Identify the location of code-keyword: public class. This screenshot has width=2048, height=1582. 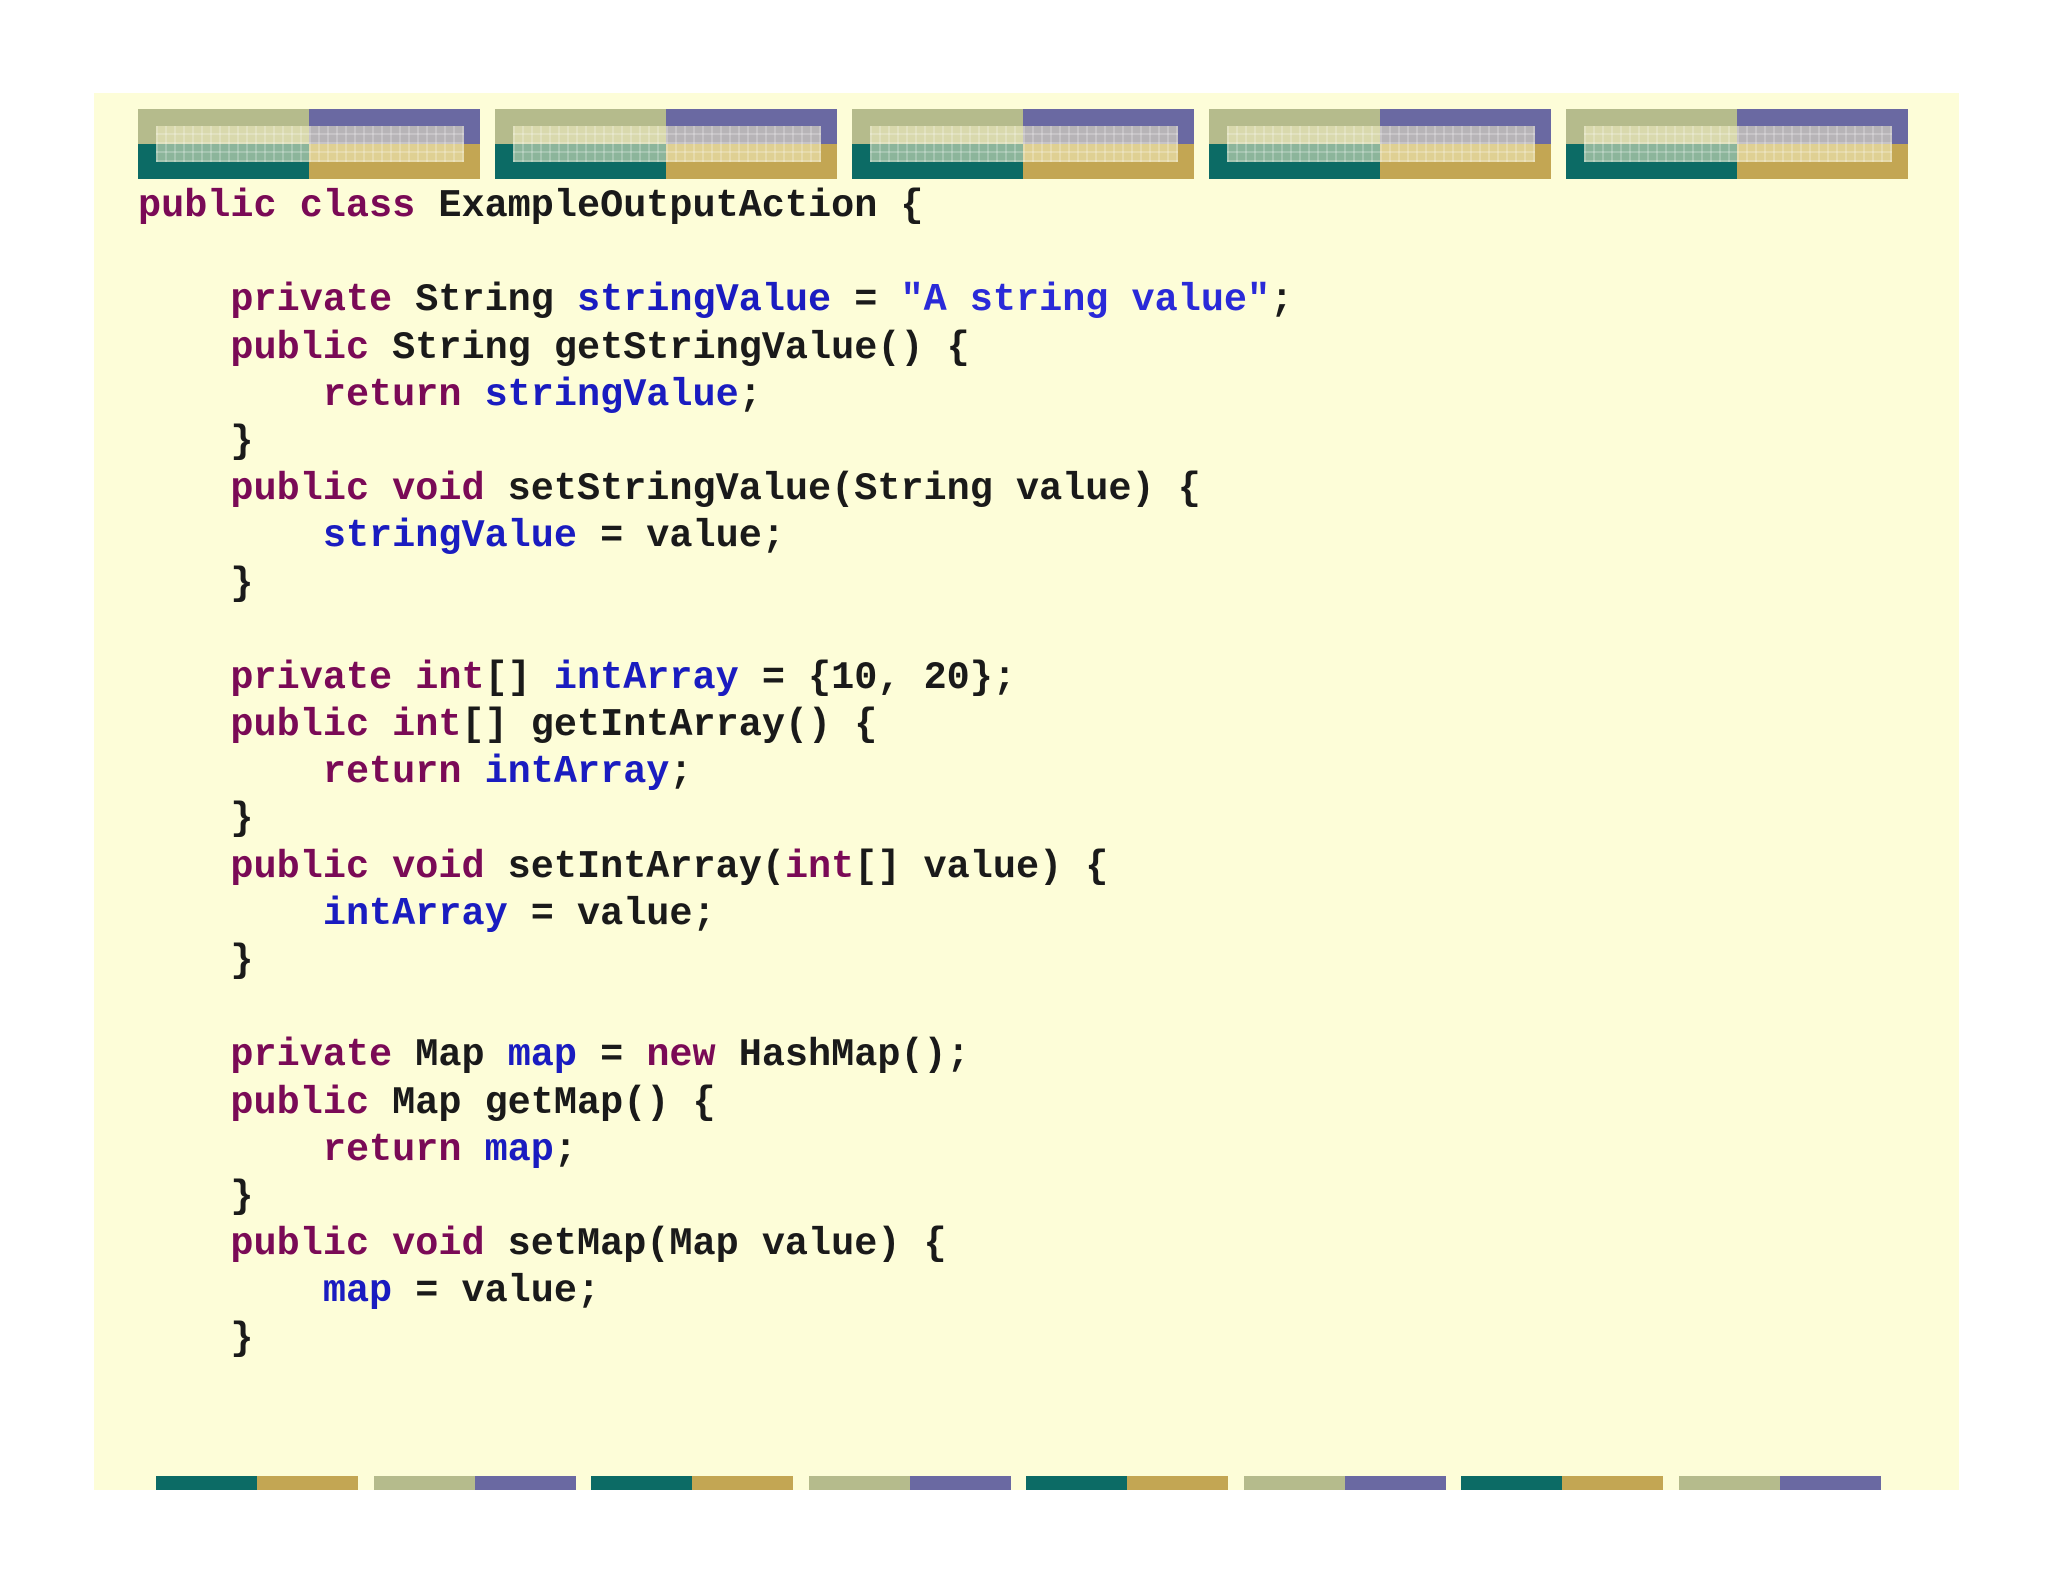
(288, 206).